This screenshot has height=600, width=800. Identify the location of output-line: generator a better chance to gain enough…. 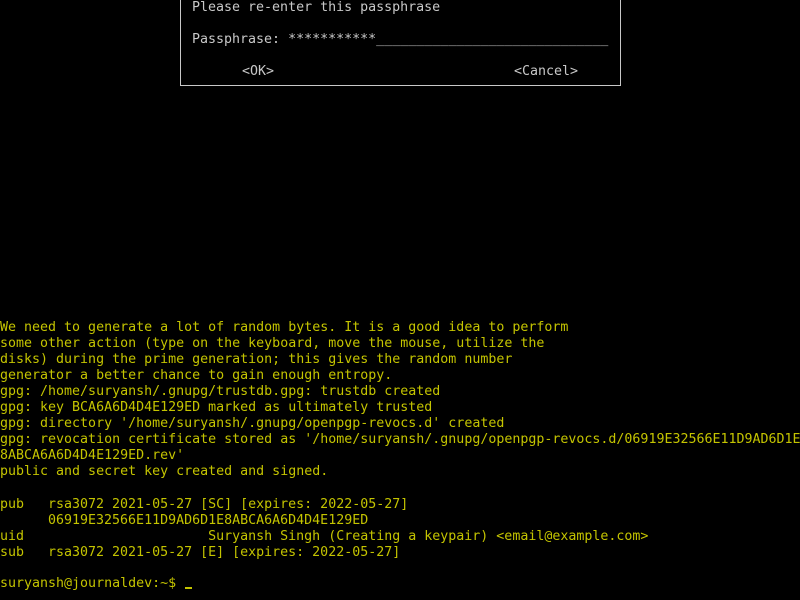
(196, 375).